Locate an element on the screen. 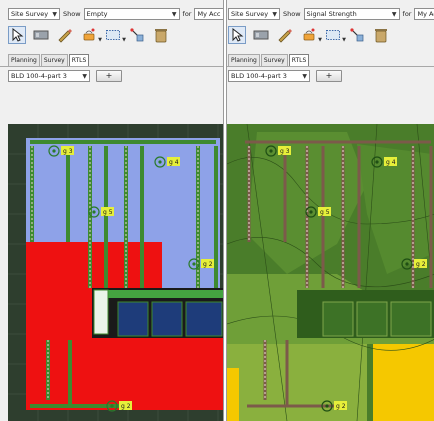 Image resolution: width=434 pixels, height=421 pixels. show-label: Show is located at coordinates (72, 14).